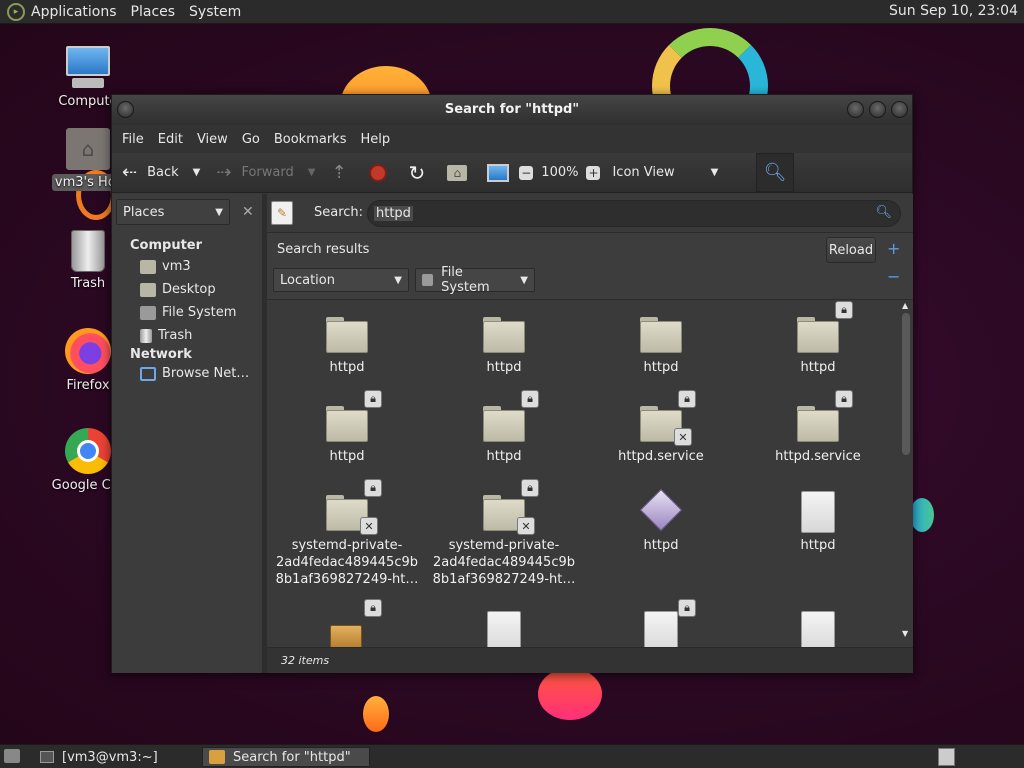 This screenshot has width=1024, height=768. What do you see at coordinates (163, 172) in the screenshot?
I see `back-label: Back` at bounding box center [163, 172].